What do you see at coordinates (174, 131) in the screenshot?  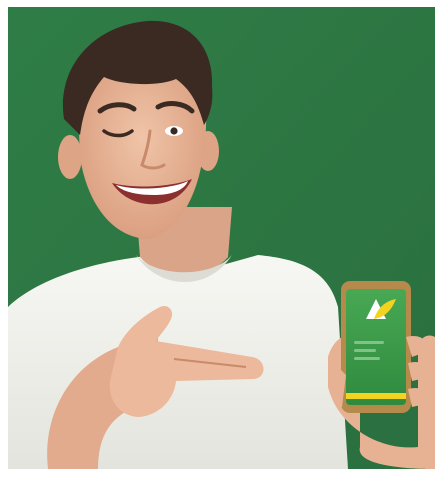 I see `right-eye-pupil` at bounding box center [174, 131].